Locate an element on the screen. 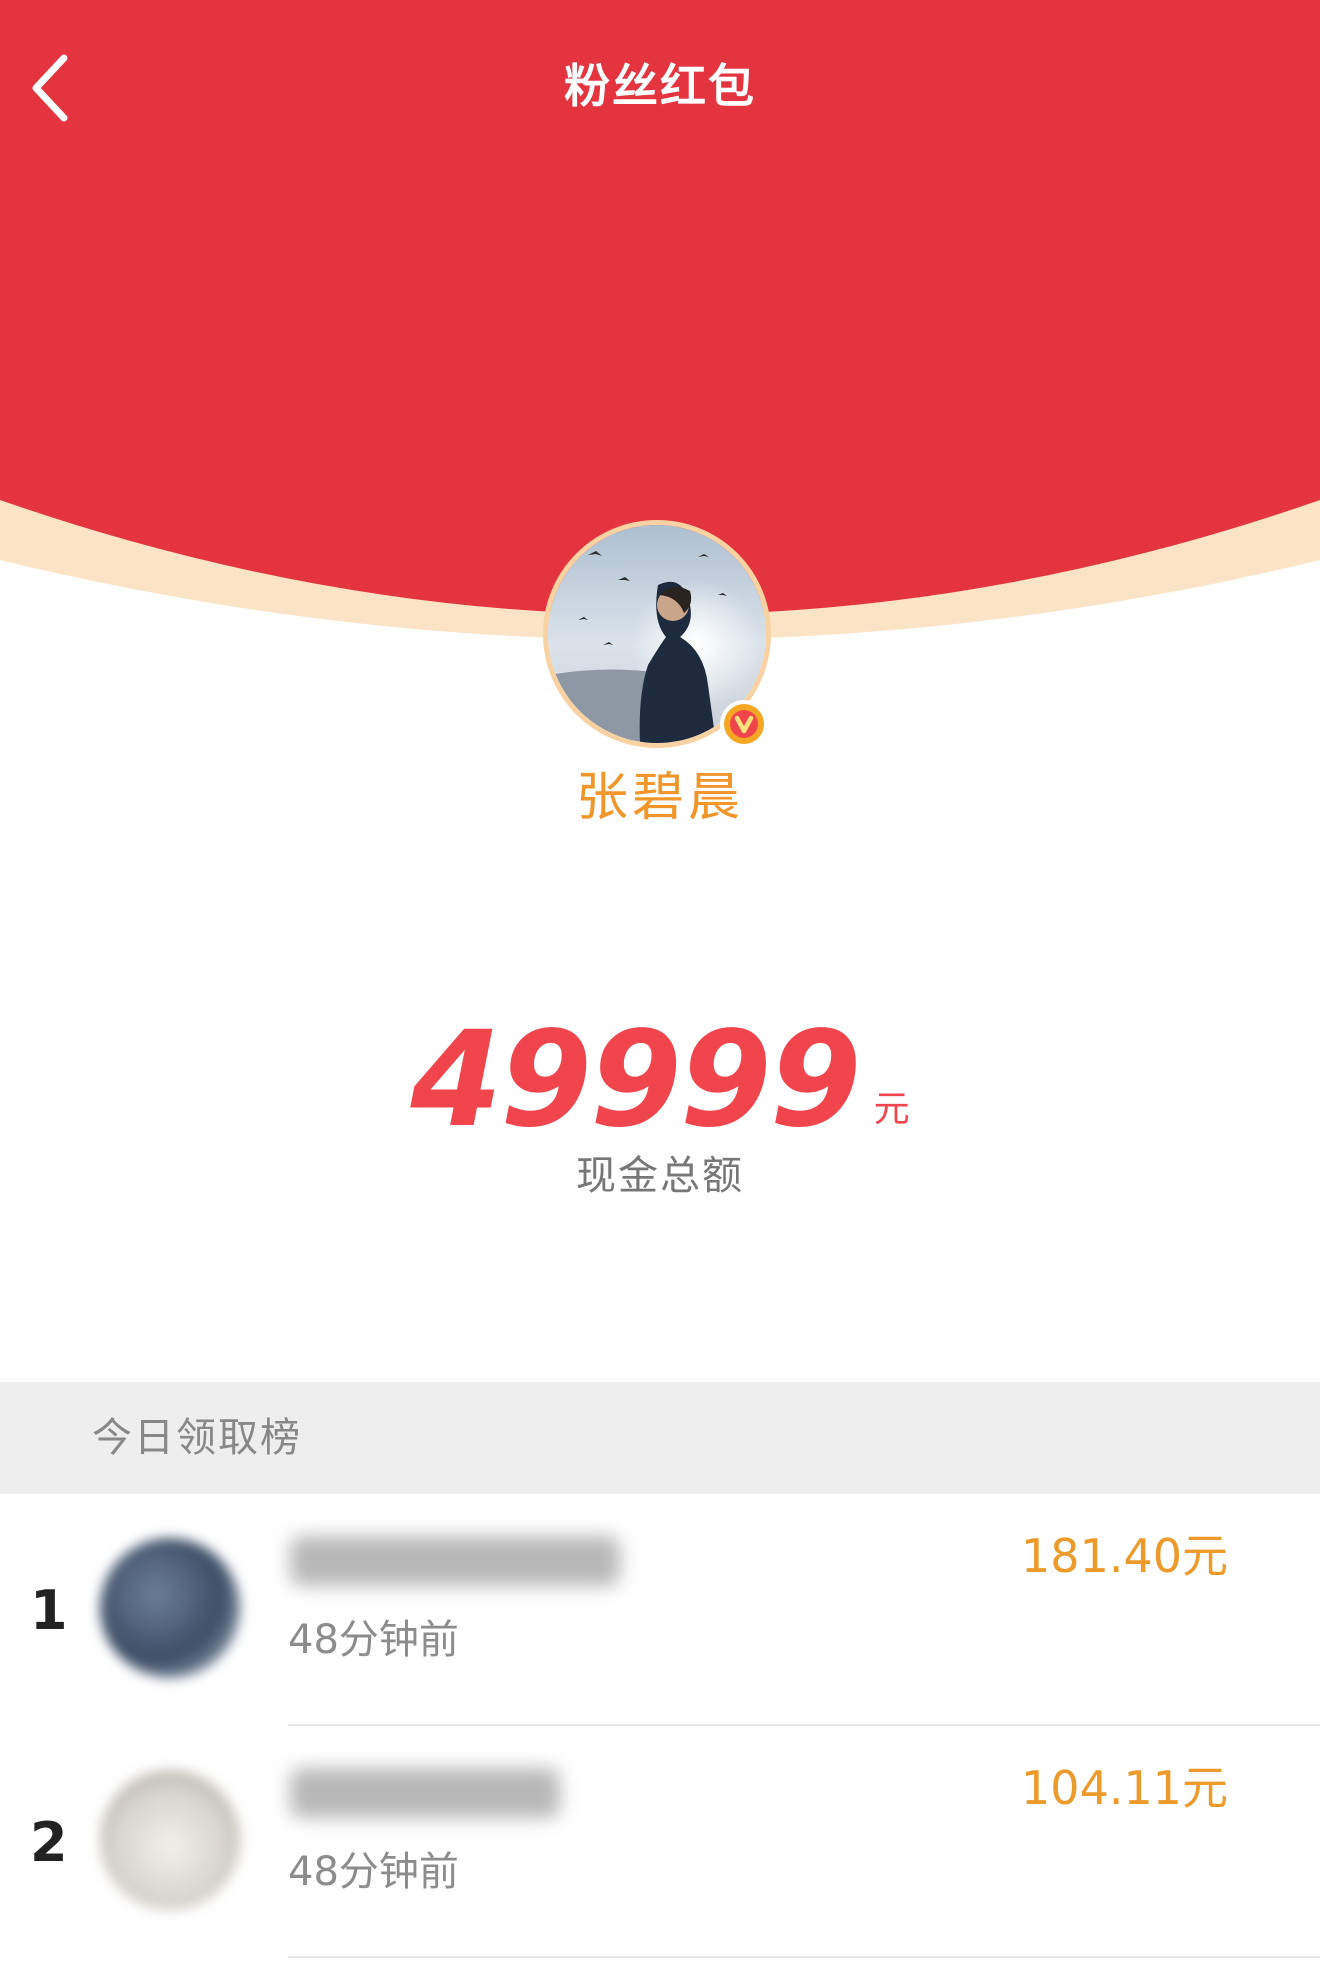 The width and height of the screenshot is (1320, 1974). amount-label: 现金总额 is located at coordinates (660, 1176).